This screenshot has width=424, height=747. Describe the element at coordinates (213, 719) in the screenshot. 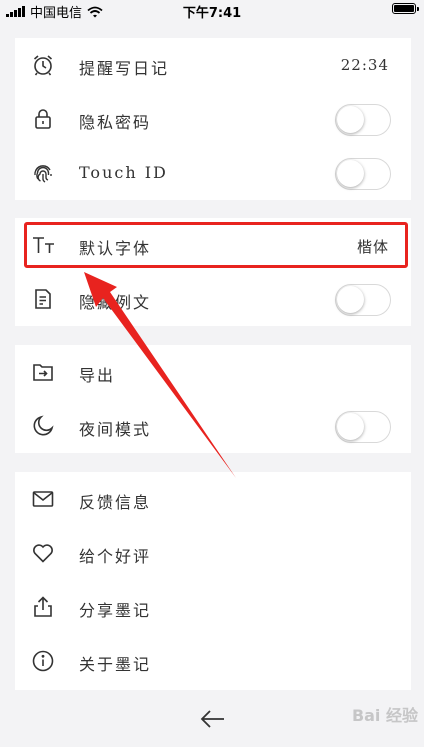

I see `back-arrow-icon` at that location.